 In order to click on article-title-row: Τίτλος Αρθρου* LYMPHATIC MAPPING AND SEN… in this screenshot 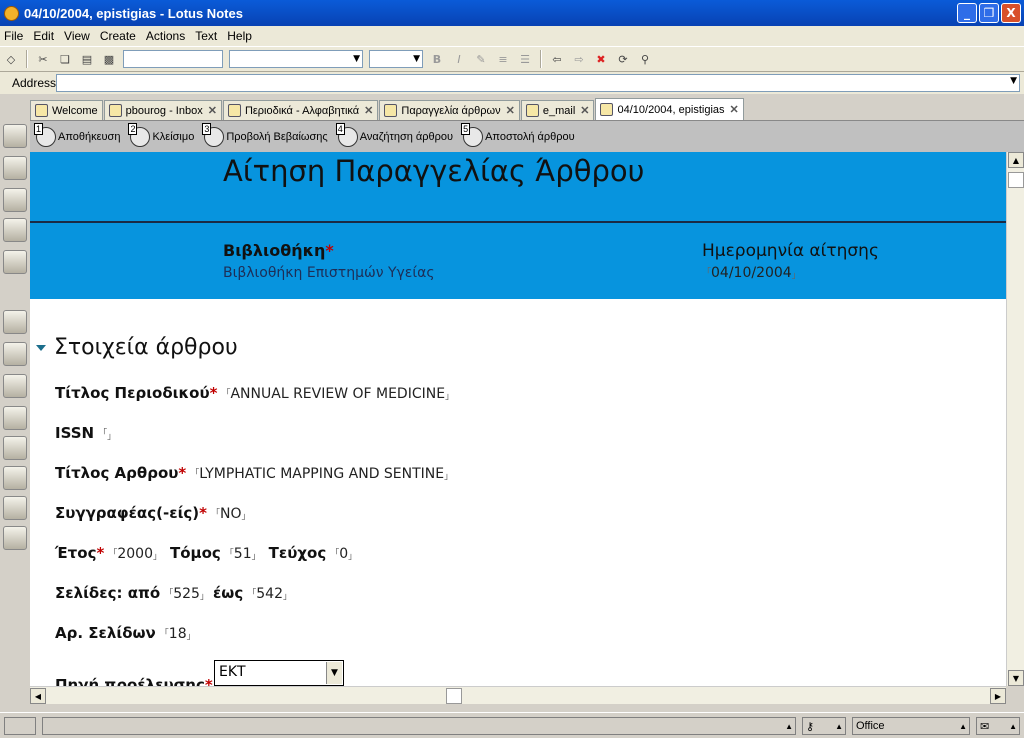, I will do `click(254, 473)`.